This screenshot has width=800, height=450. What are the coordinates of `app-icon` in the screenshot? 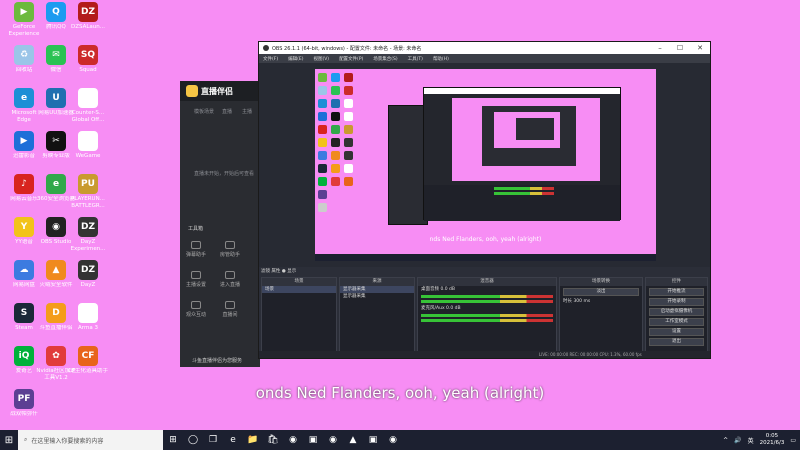 It's located at (88, 313).